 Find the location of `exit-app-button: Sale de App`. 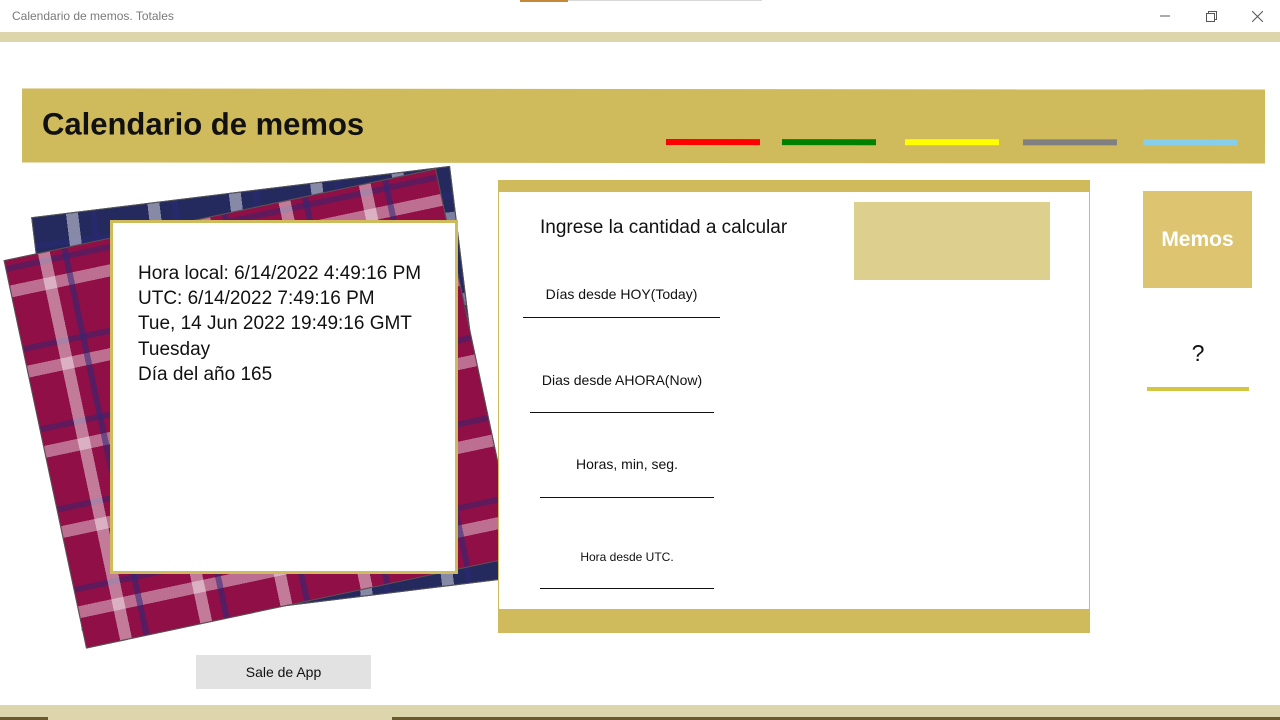

exit-app-button: Sale de App is located at coordinates (283, 672).